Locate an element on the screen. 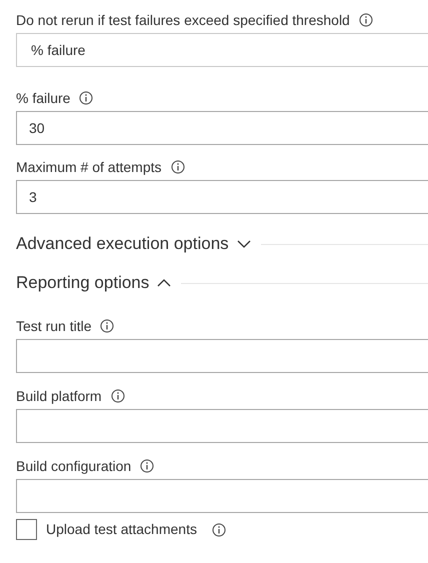 The width and height of the screenshot is (428, 563). field-label: Test run title is located at coordinates (54, 326).